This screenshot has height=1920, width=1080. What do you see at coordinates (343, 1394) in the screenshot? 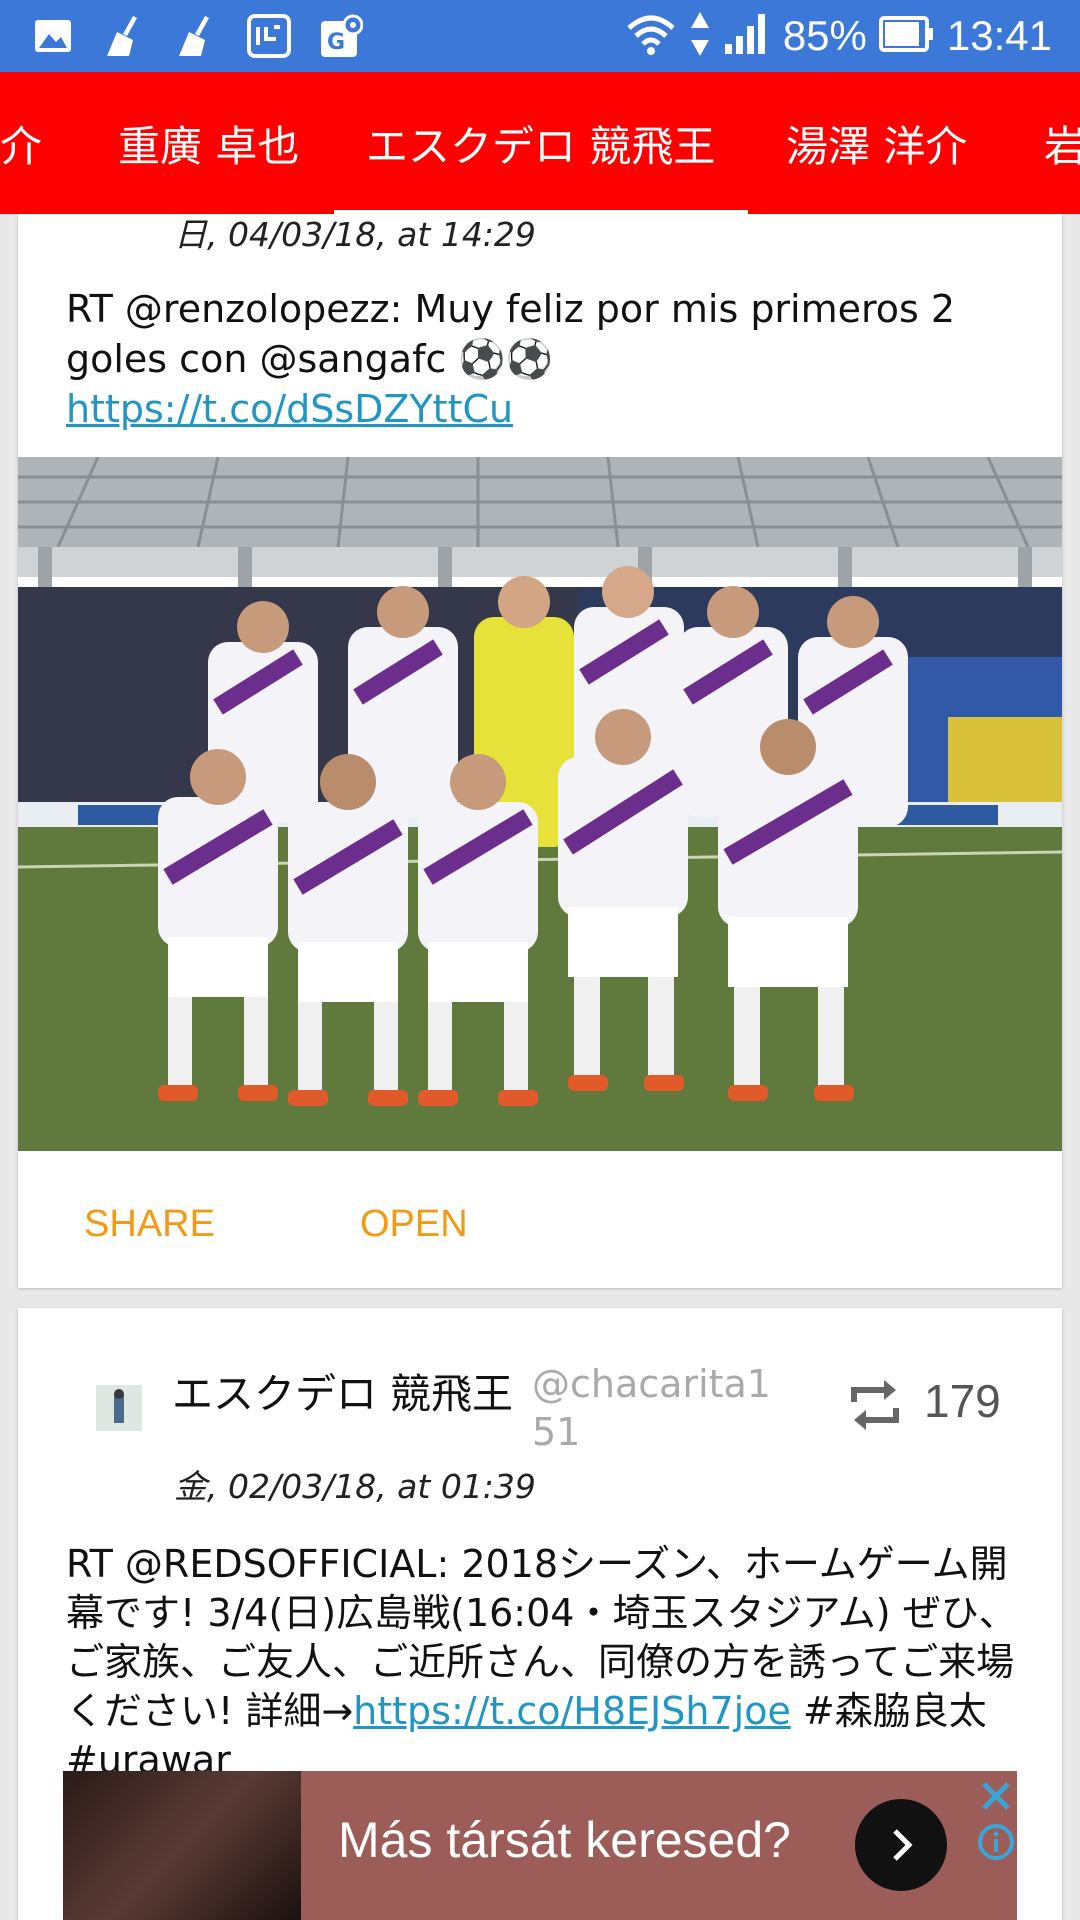
I see `author-name: エスクデロ 競飛王` at bounding box center [343, 1394].